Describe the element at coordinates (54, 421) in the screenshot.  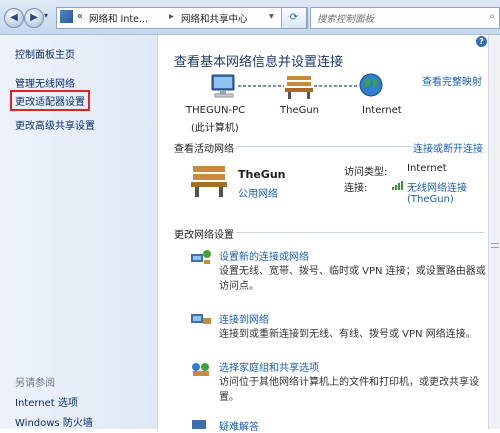
I see `windows-firewall-link: Windows 防火墙` at that location.